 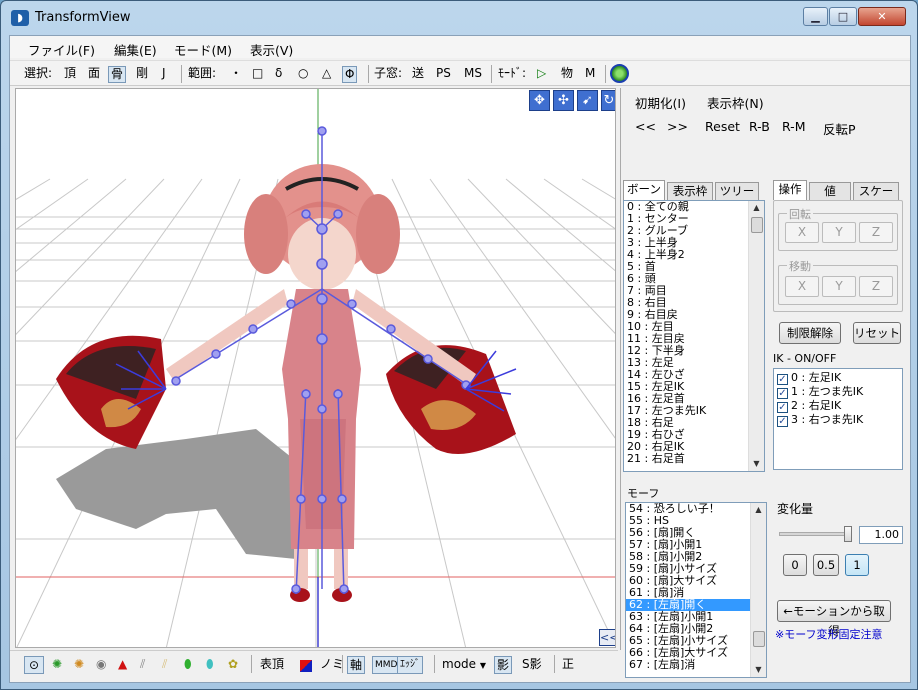 What do you see at coordinates (838, 378) in the screenshot?
I see `ik-item: ✓ 0 : 左足IK` at bounding box center [838, 378].